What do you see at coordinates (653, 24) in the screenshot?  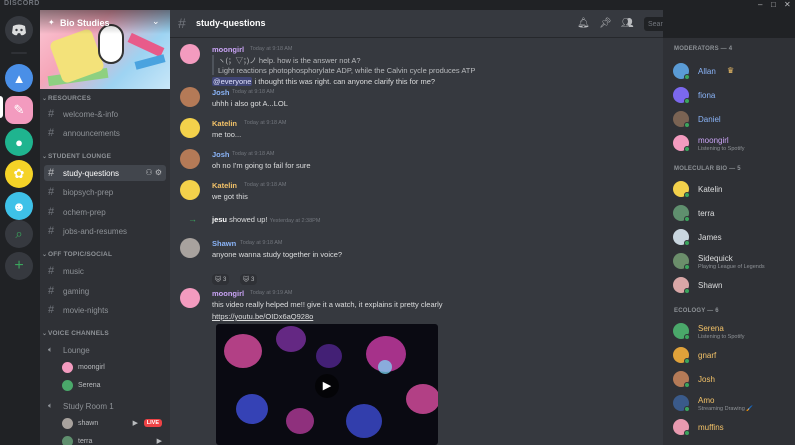 I see `search-input` at bounding box center [653, 24].